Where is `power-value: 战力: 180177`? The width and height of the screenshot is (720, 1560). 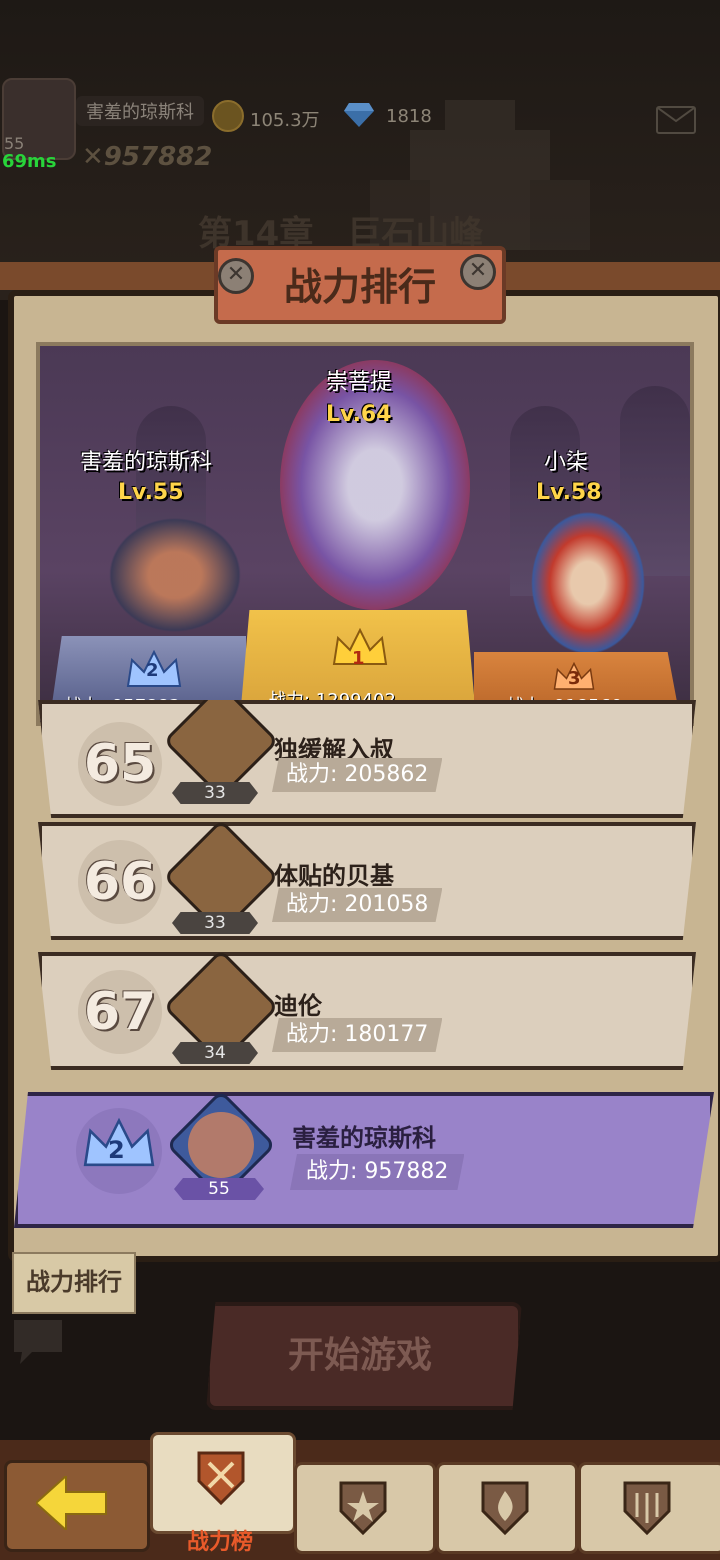
power-value: 战力: 180177 is located at coordinates (357, 1035).